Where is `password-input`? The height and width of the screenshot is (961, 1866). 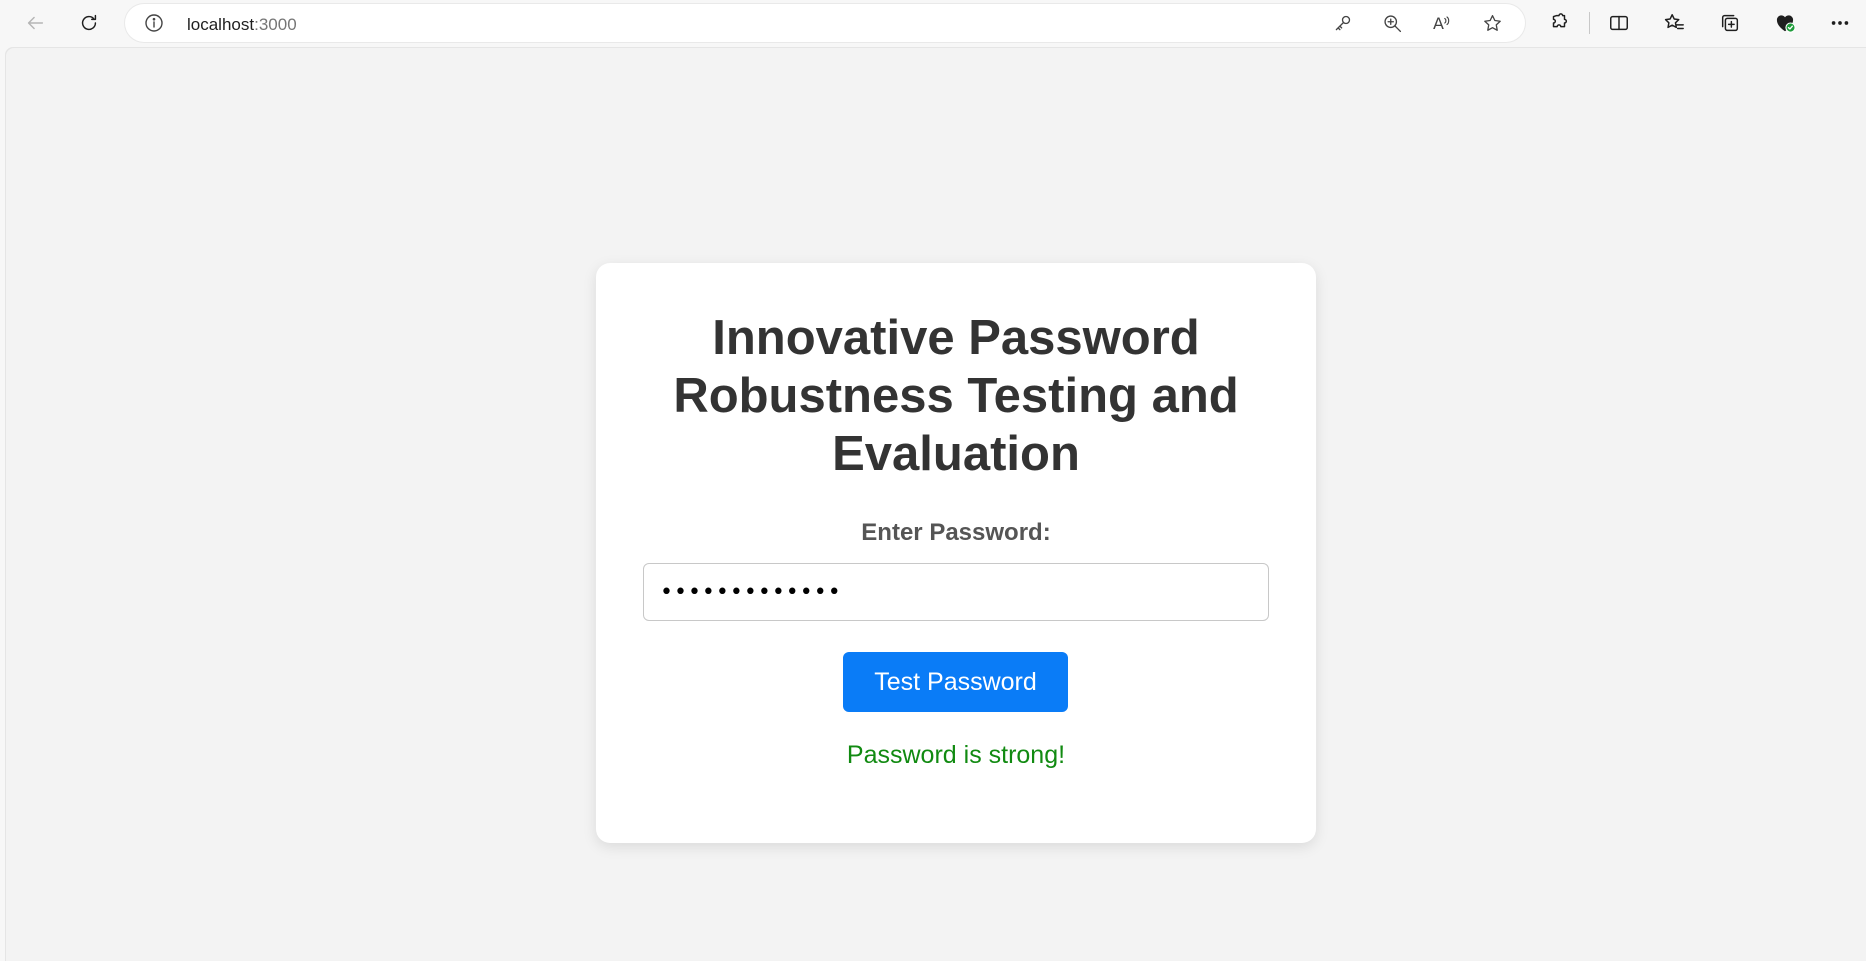
password-input is located at coordinates (956, 592).